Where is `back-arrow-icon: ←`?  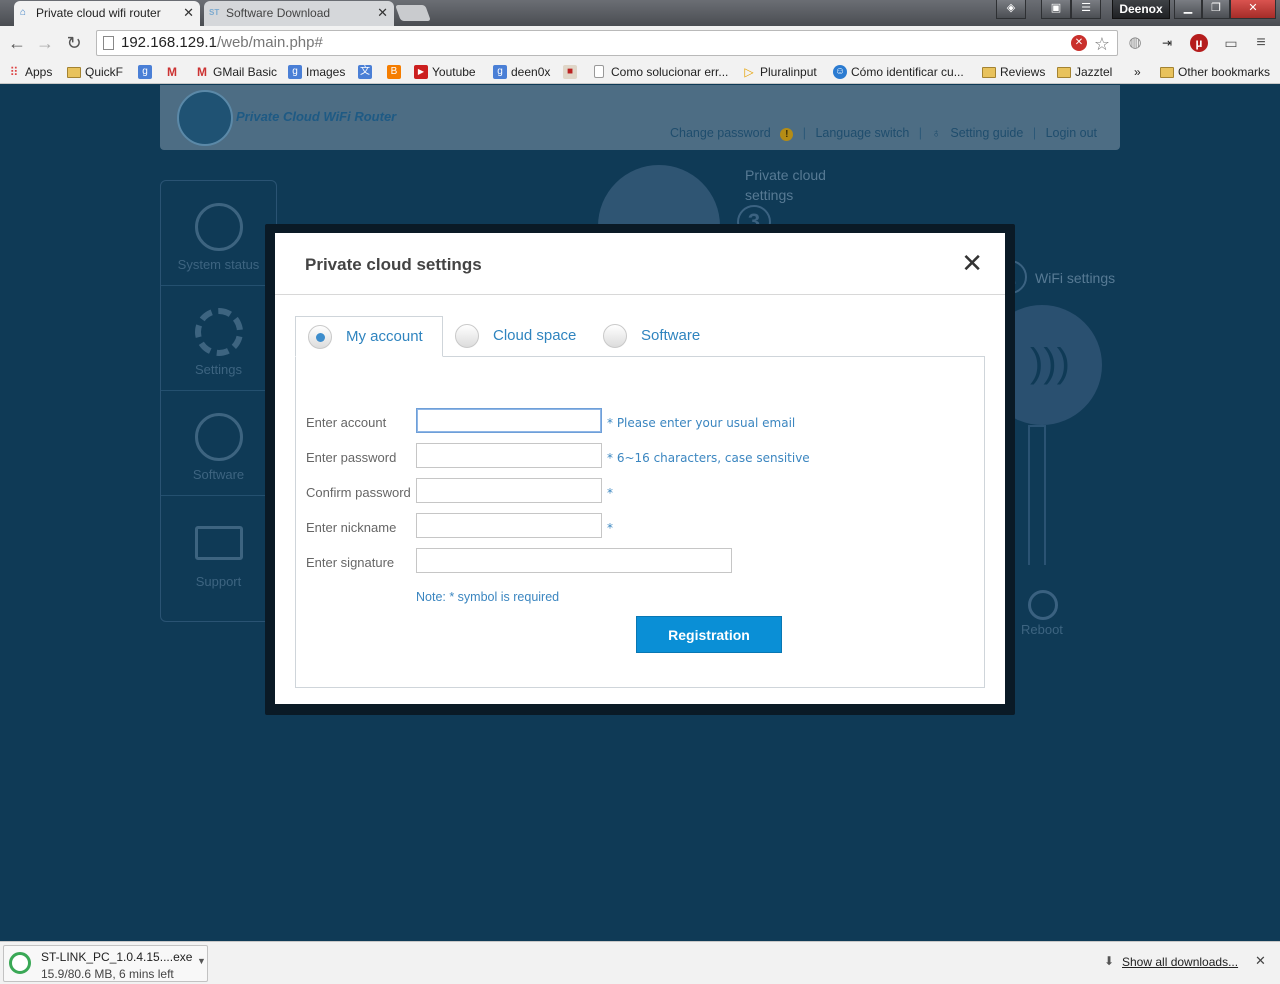
back-arrow-icon: ← is located at coordinates (17, 43).